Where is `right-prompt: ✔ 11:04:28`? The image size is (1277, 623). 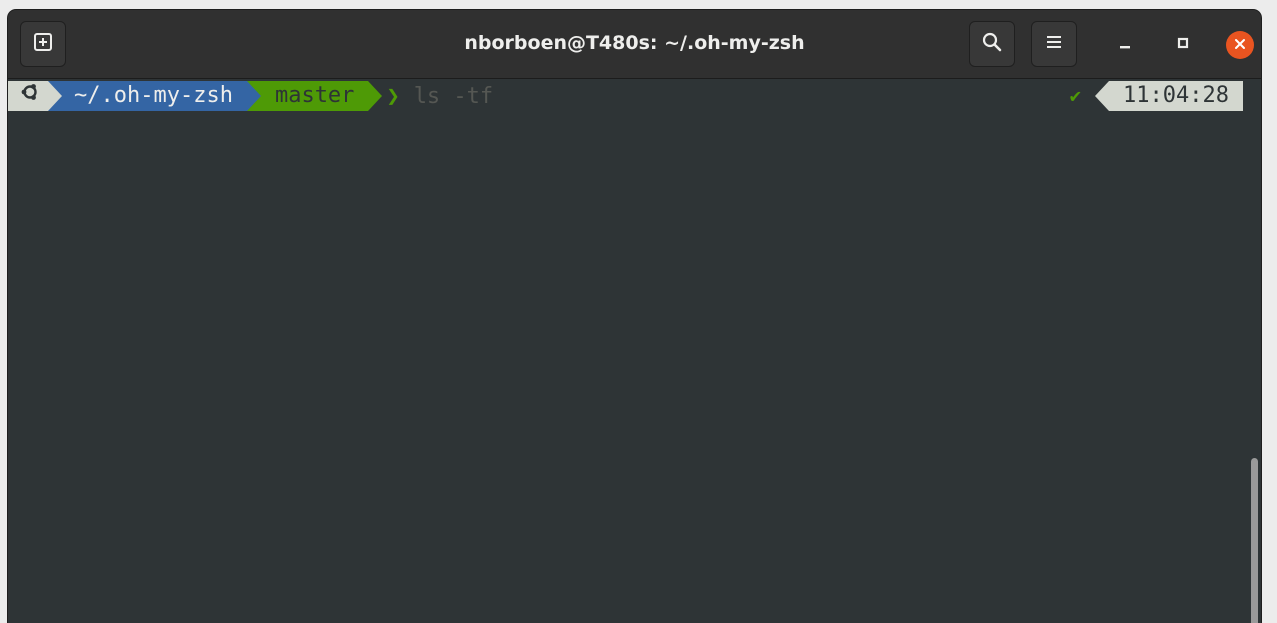
right-prompt: ✔ 11:04:28 is located at coordinates (1156, 96).